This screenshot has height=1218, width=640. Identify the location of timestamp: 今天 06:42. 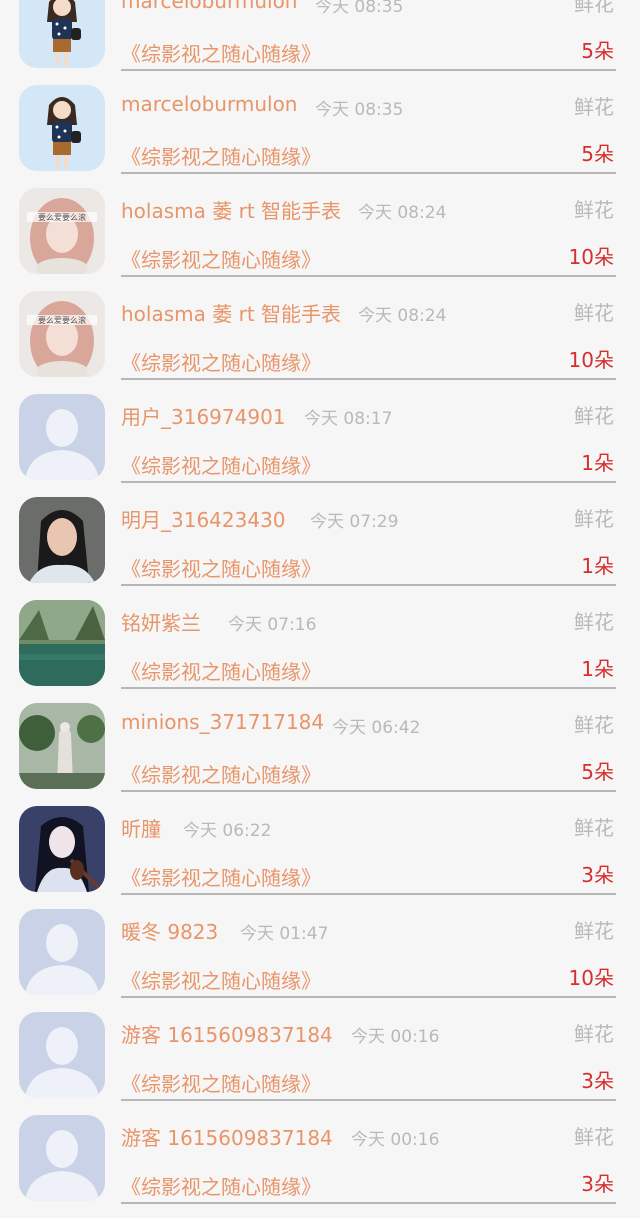
(376, 728).